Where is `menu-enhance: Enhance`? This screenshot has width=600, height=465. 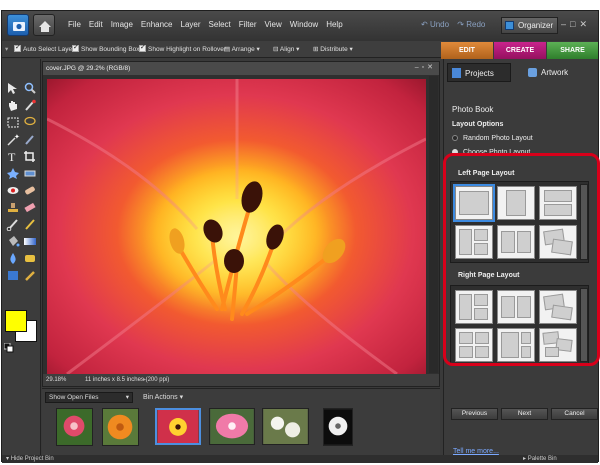 menu-enhance: Enhance is located at coordinates (157, 24).